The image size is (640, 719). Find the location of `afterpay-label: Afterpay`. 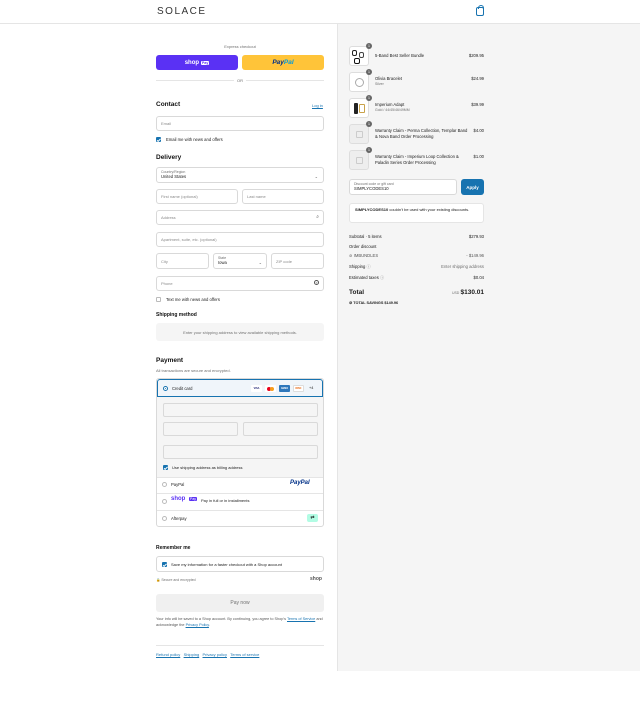

afterpay-label: Afterpay is located at coordinates (179, 518).